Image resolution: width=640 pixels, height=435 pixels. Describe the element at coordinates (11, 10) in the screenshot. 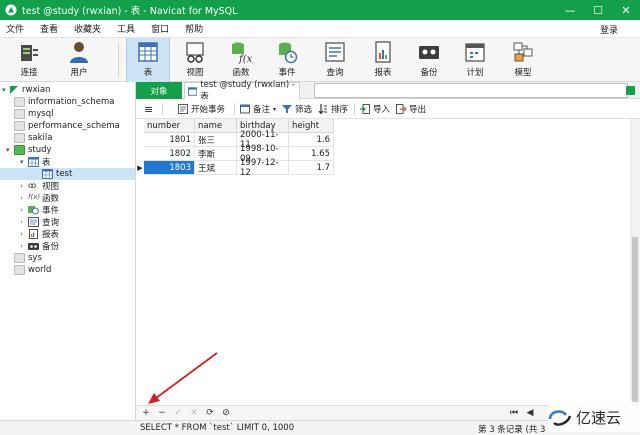

I see `navicat-logo-icon` at that location.